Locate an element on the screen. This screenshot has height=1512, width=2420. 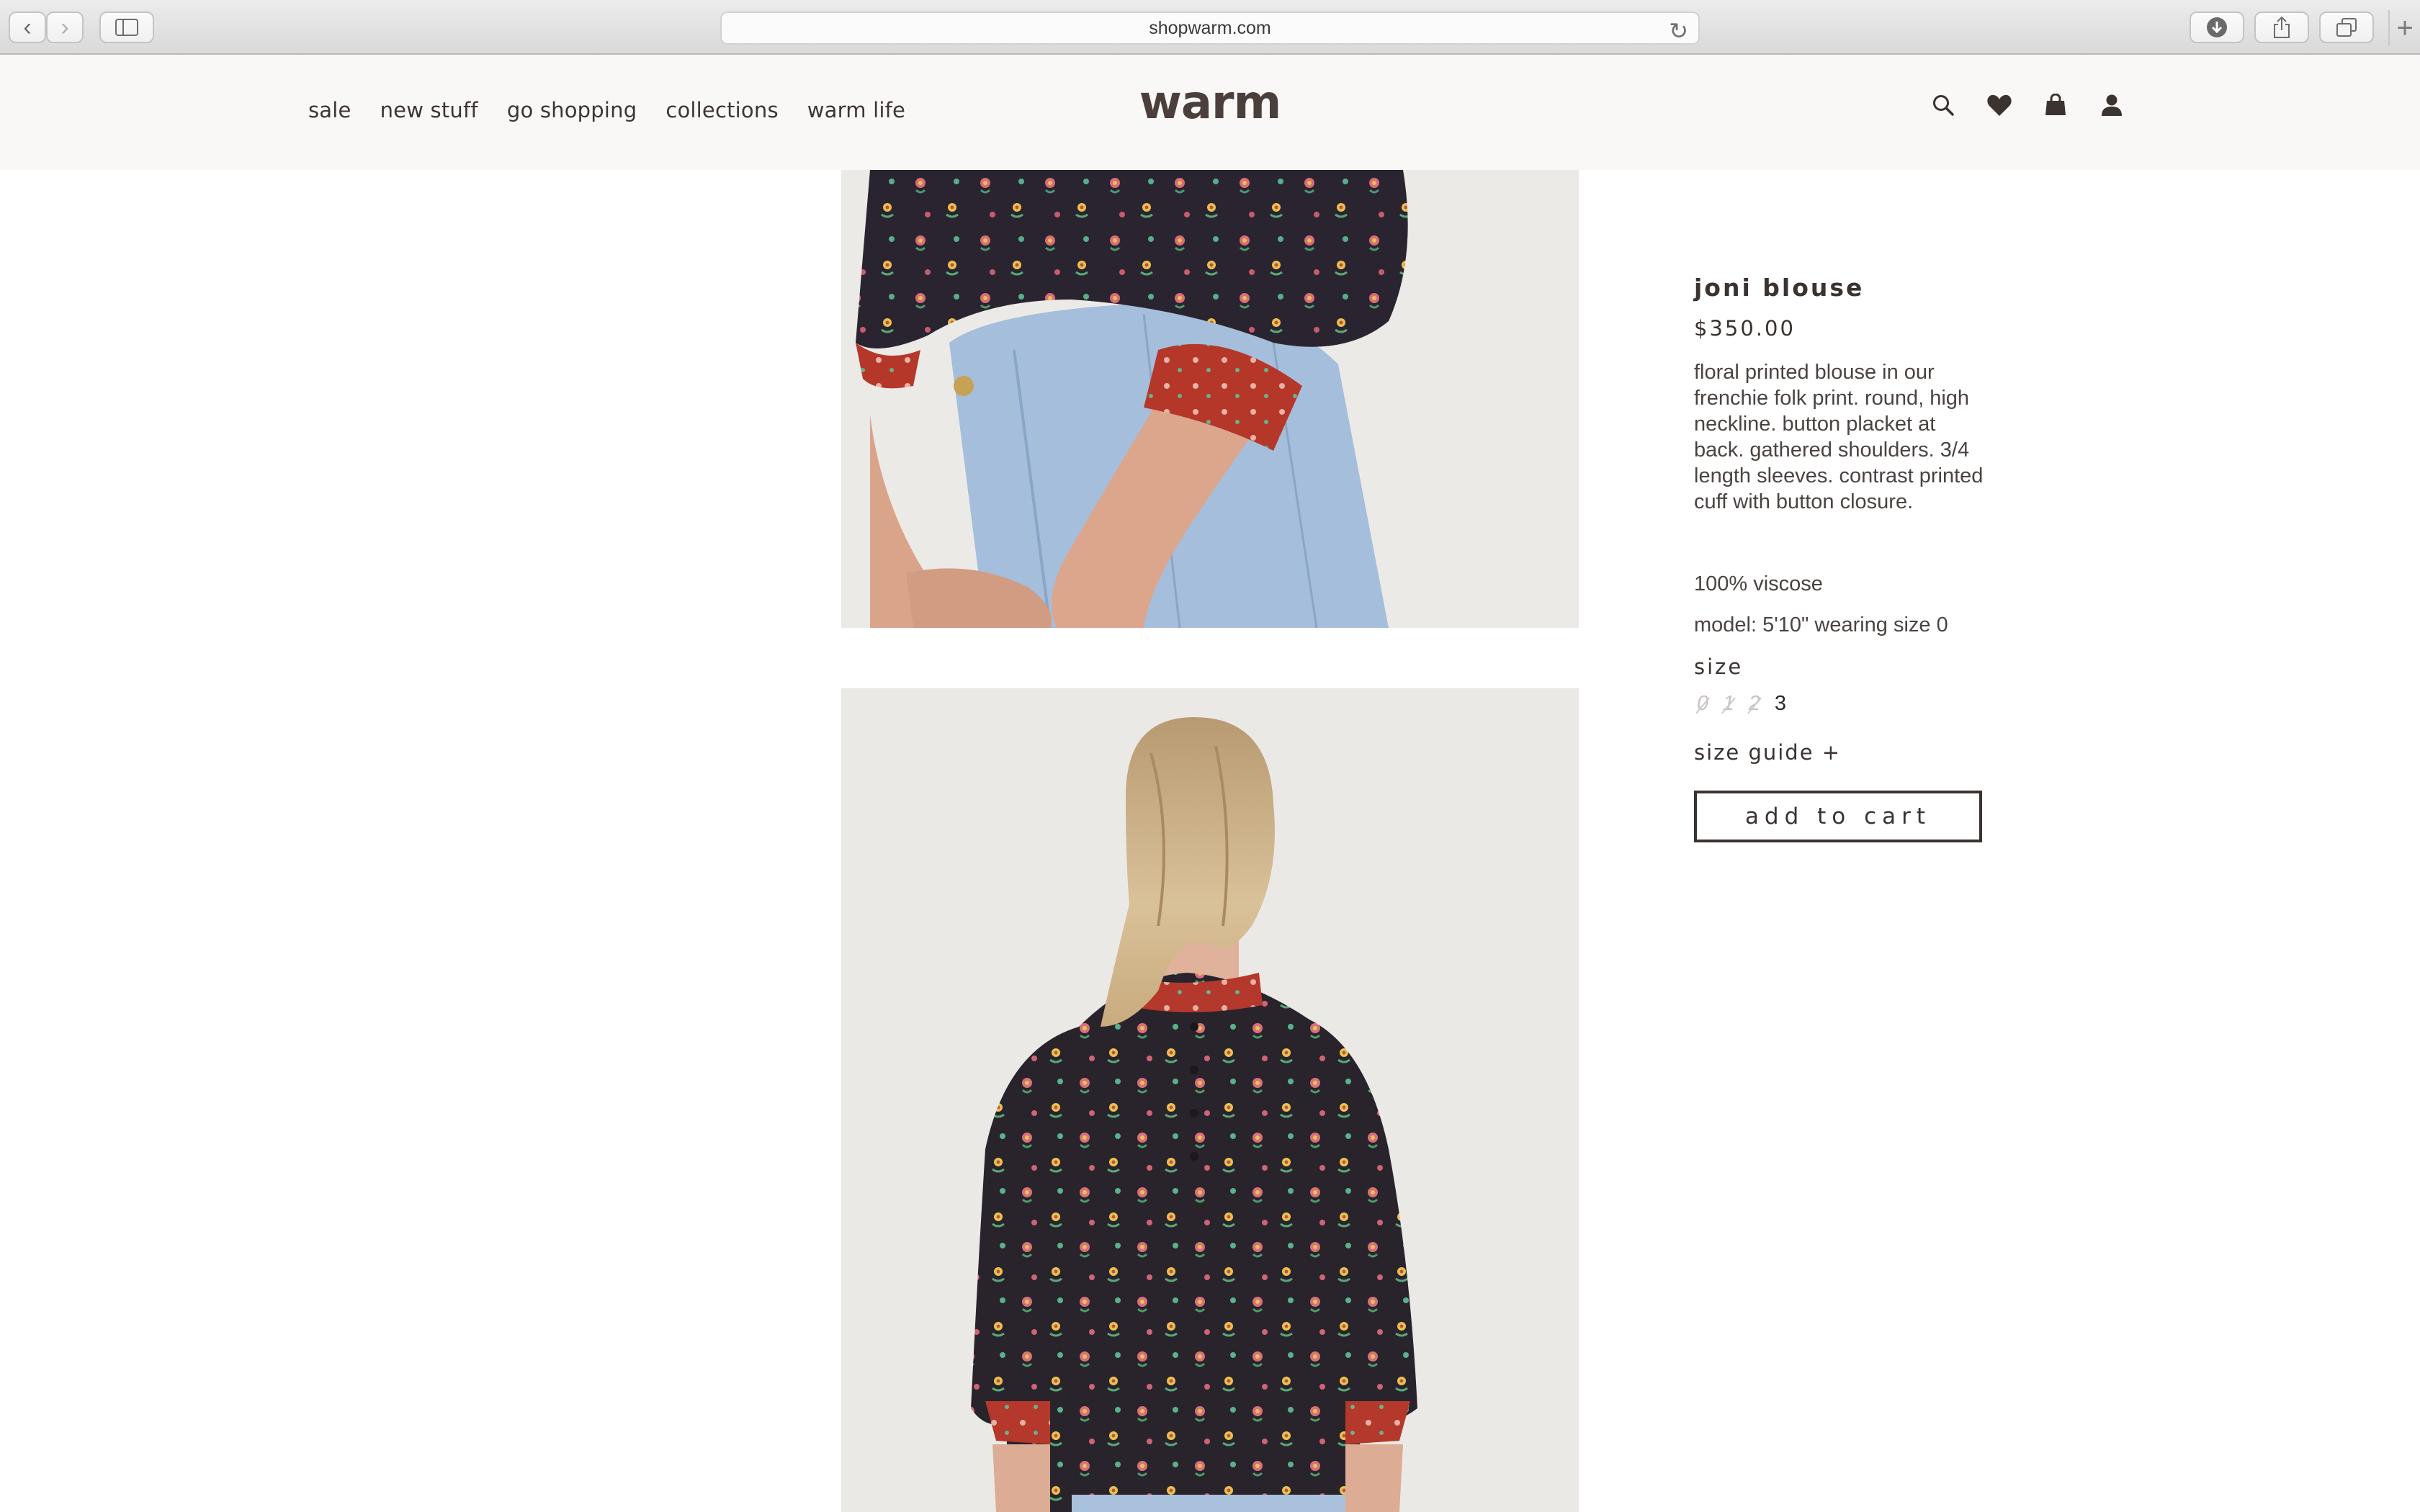
chevron-left-icon: ‹ is located at coordinates (27, 27).